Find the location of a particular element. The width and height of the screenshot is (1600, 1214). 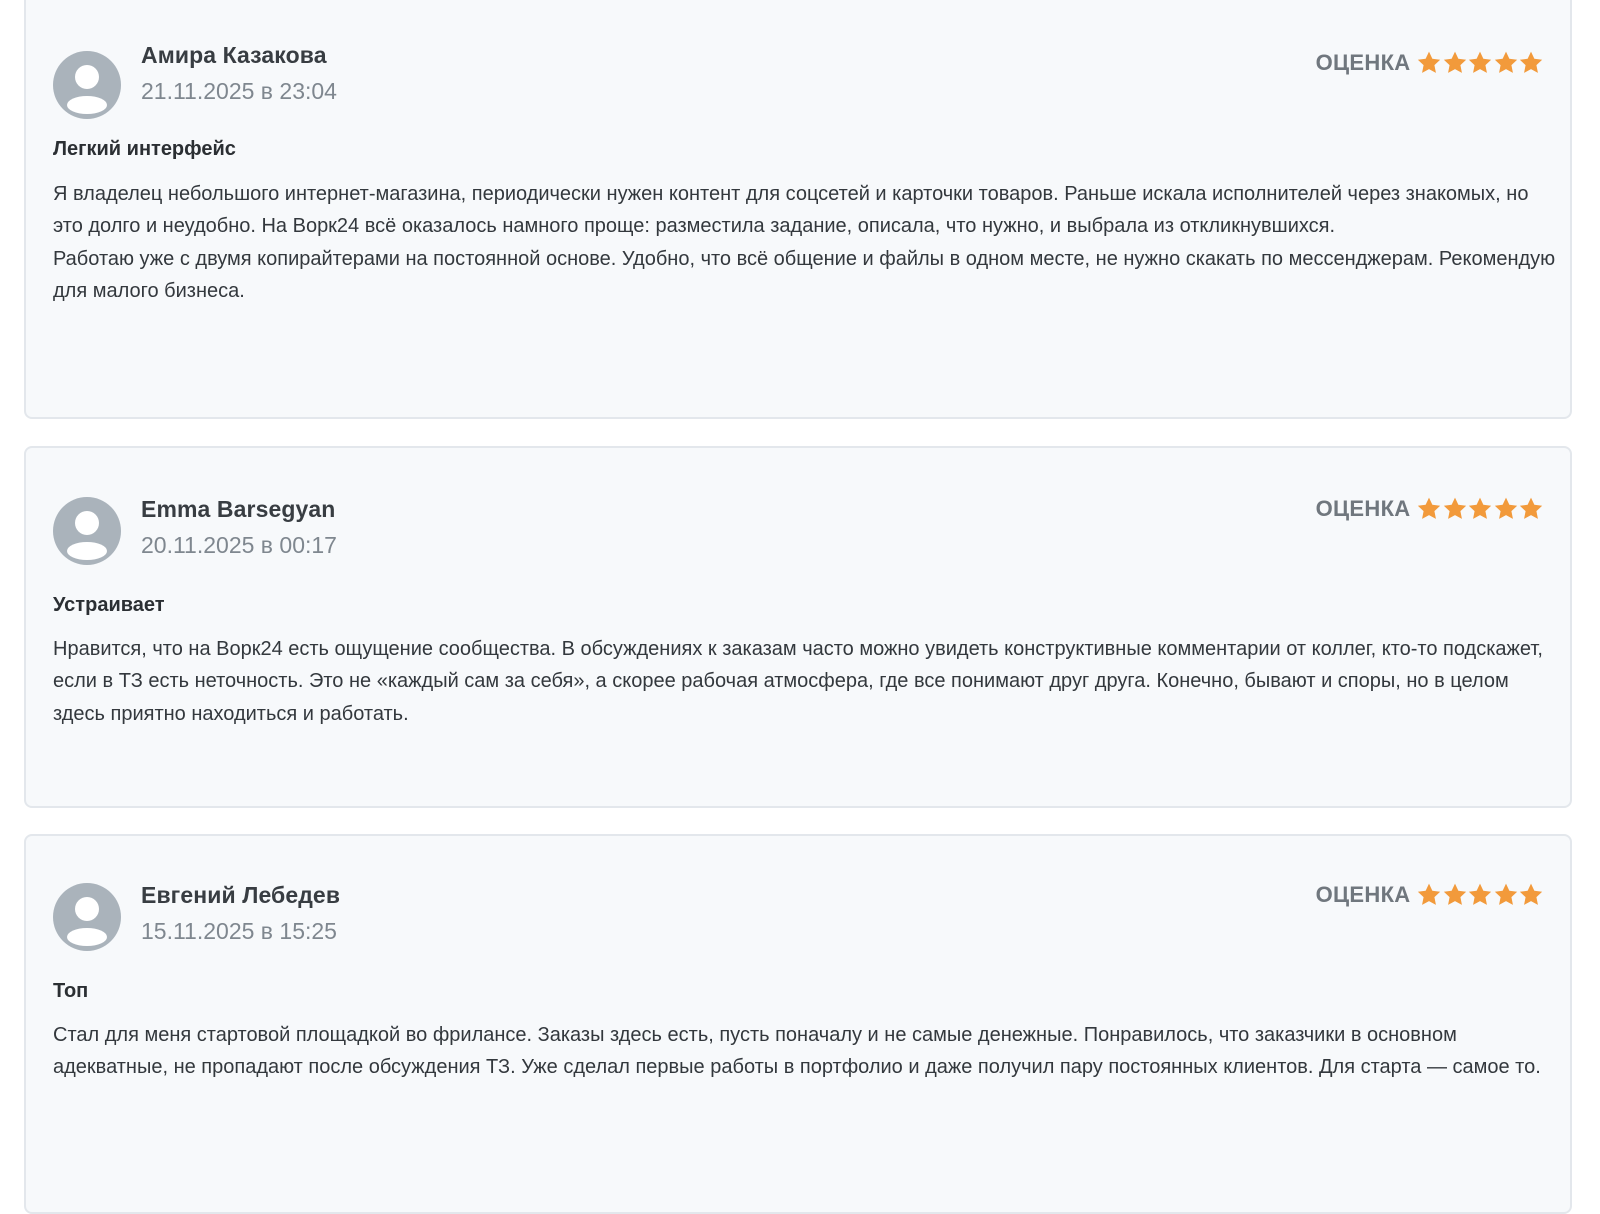

author-name: Евгений Лебедев is located at coordinates (240, 895).